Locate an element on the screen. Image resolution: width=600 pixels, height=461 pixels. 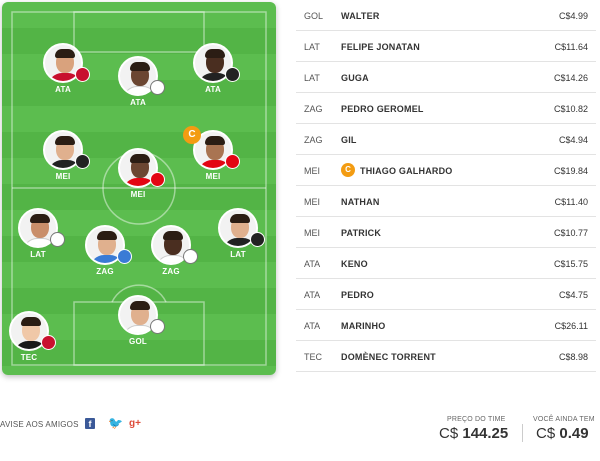
row-player-name: GIL is located at coordinates (349, 140).